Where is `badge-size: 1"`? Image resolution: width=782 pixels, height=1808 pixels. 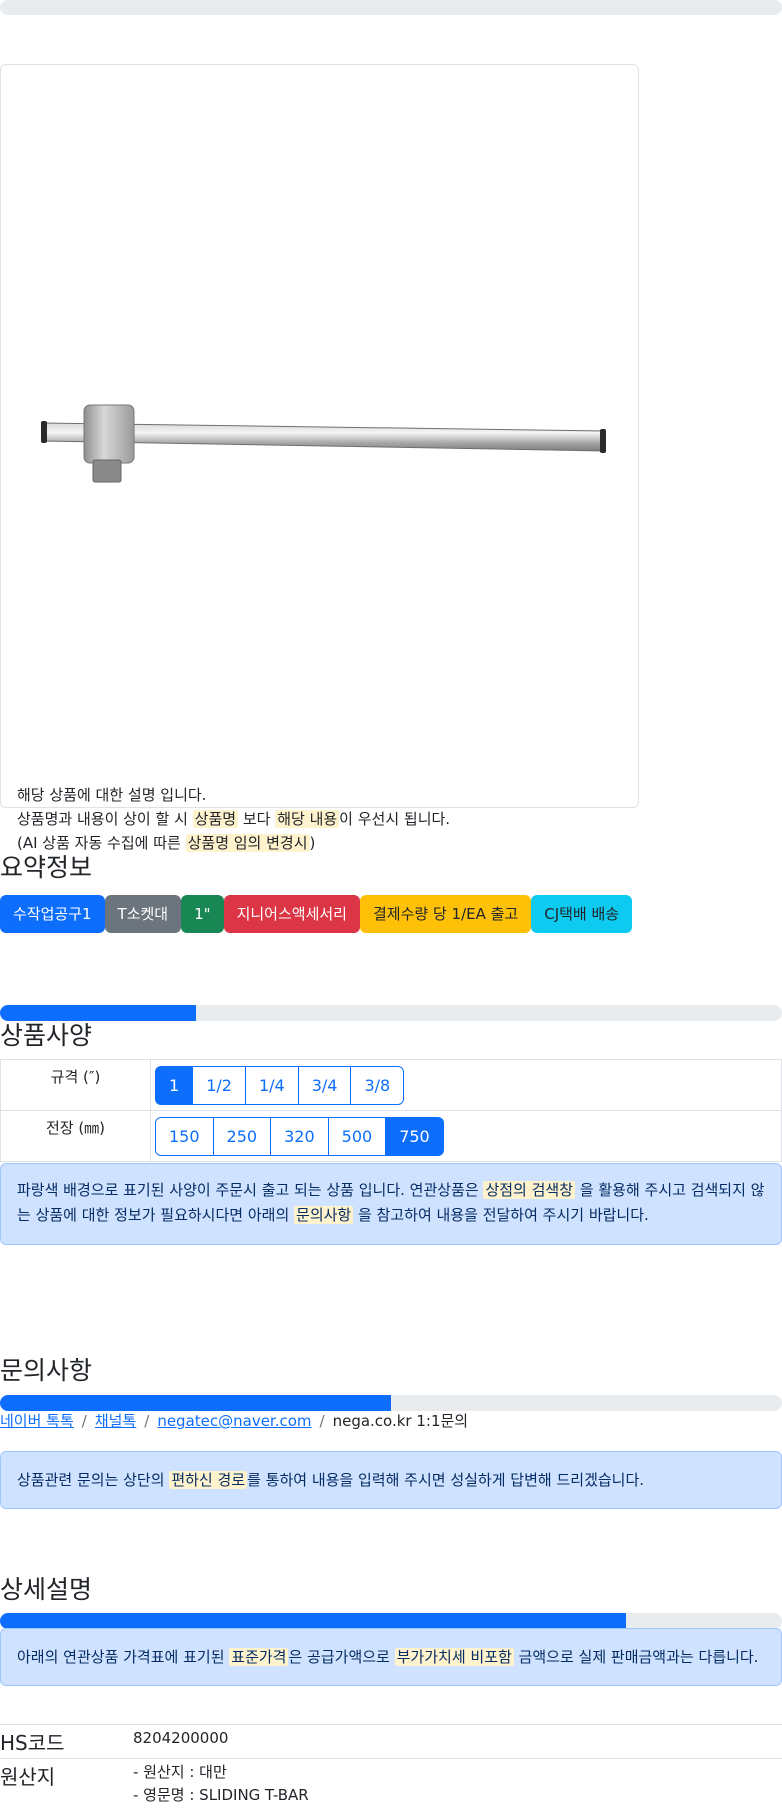
badge-size: 1" is located at coordinates (202, 914).